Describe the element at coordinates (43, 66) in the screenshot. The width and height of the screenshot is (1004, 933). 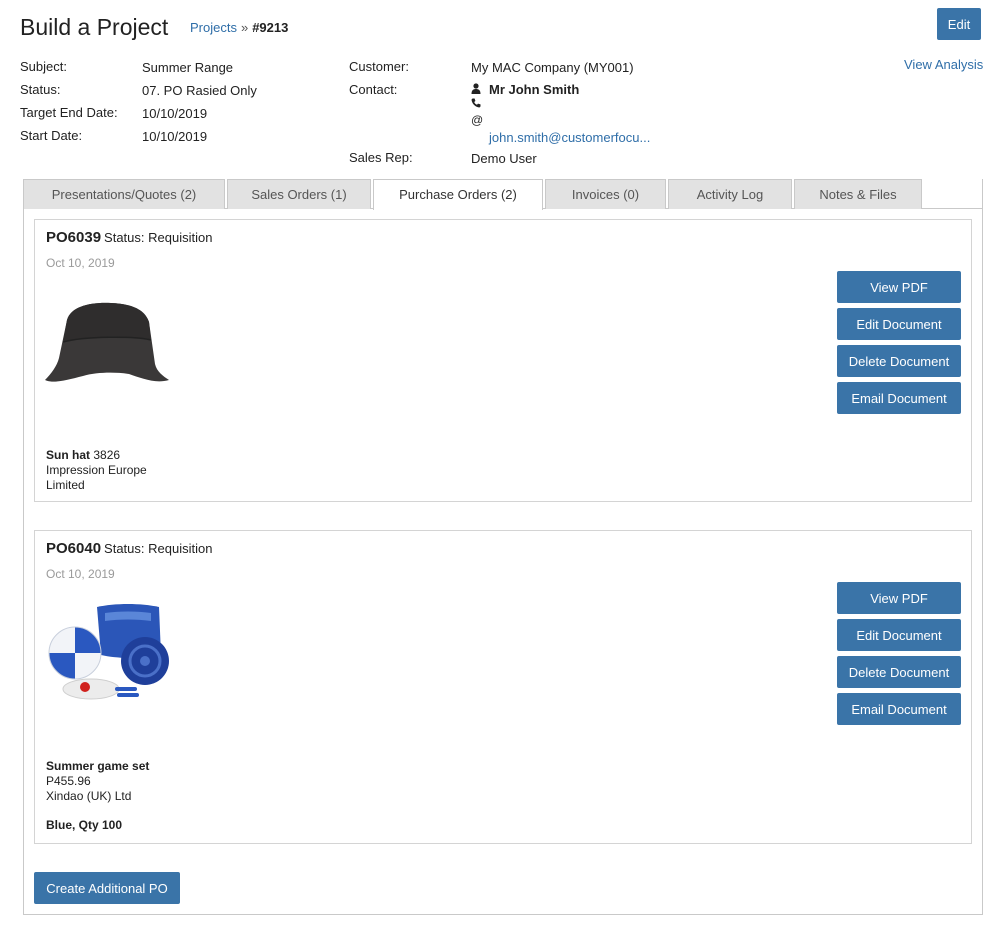
I see `subject-label: Subject:` at that location.